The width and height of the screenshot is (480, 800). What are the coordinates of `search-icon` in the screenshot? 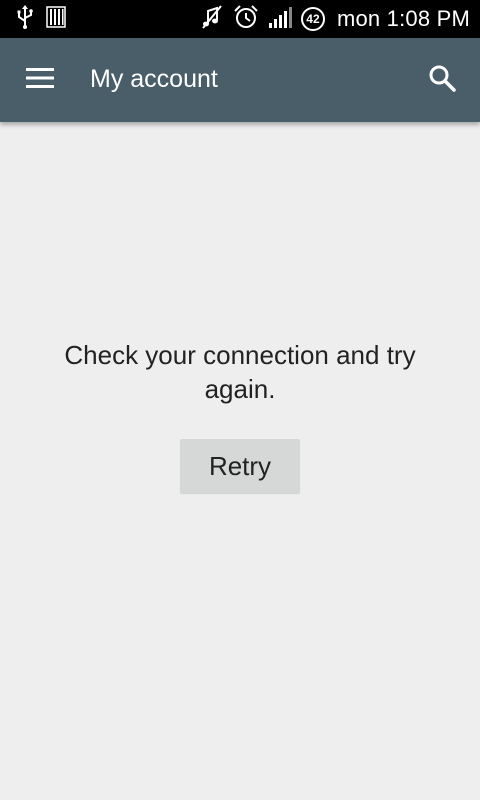 It's located at (442, 80).